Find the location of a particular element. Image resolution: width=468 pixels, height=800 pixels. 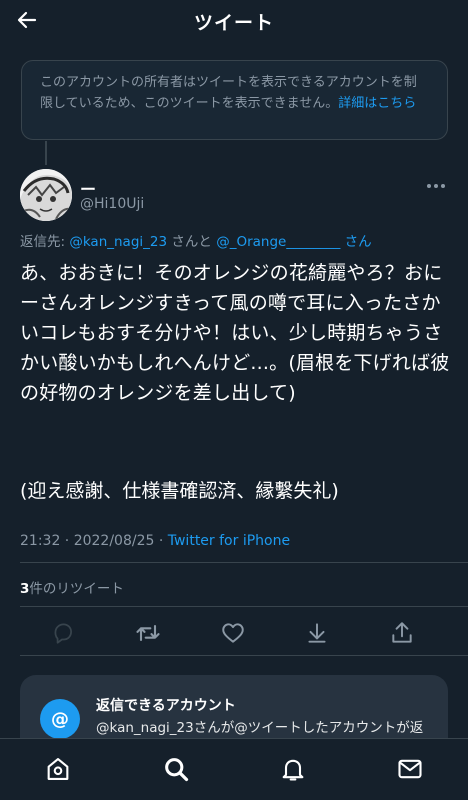

retweet-count: 3件のリツイート is located at coordinates (72, 587).